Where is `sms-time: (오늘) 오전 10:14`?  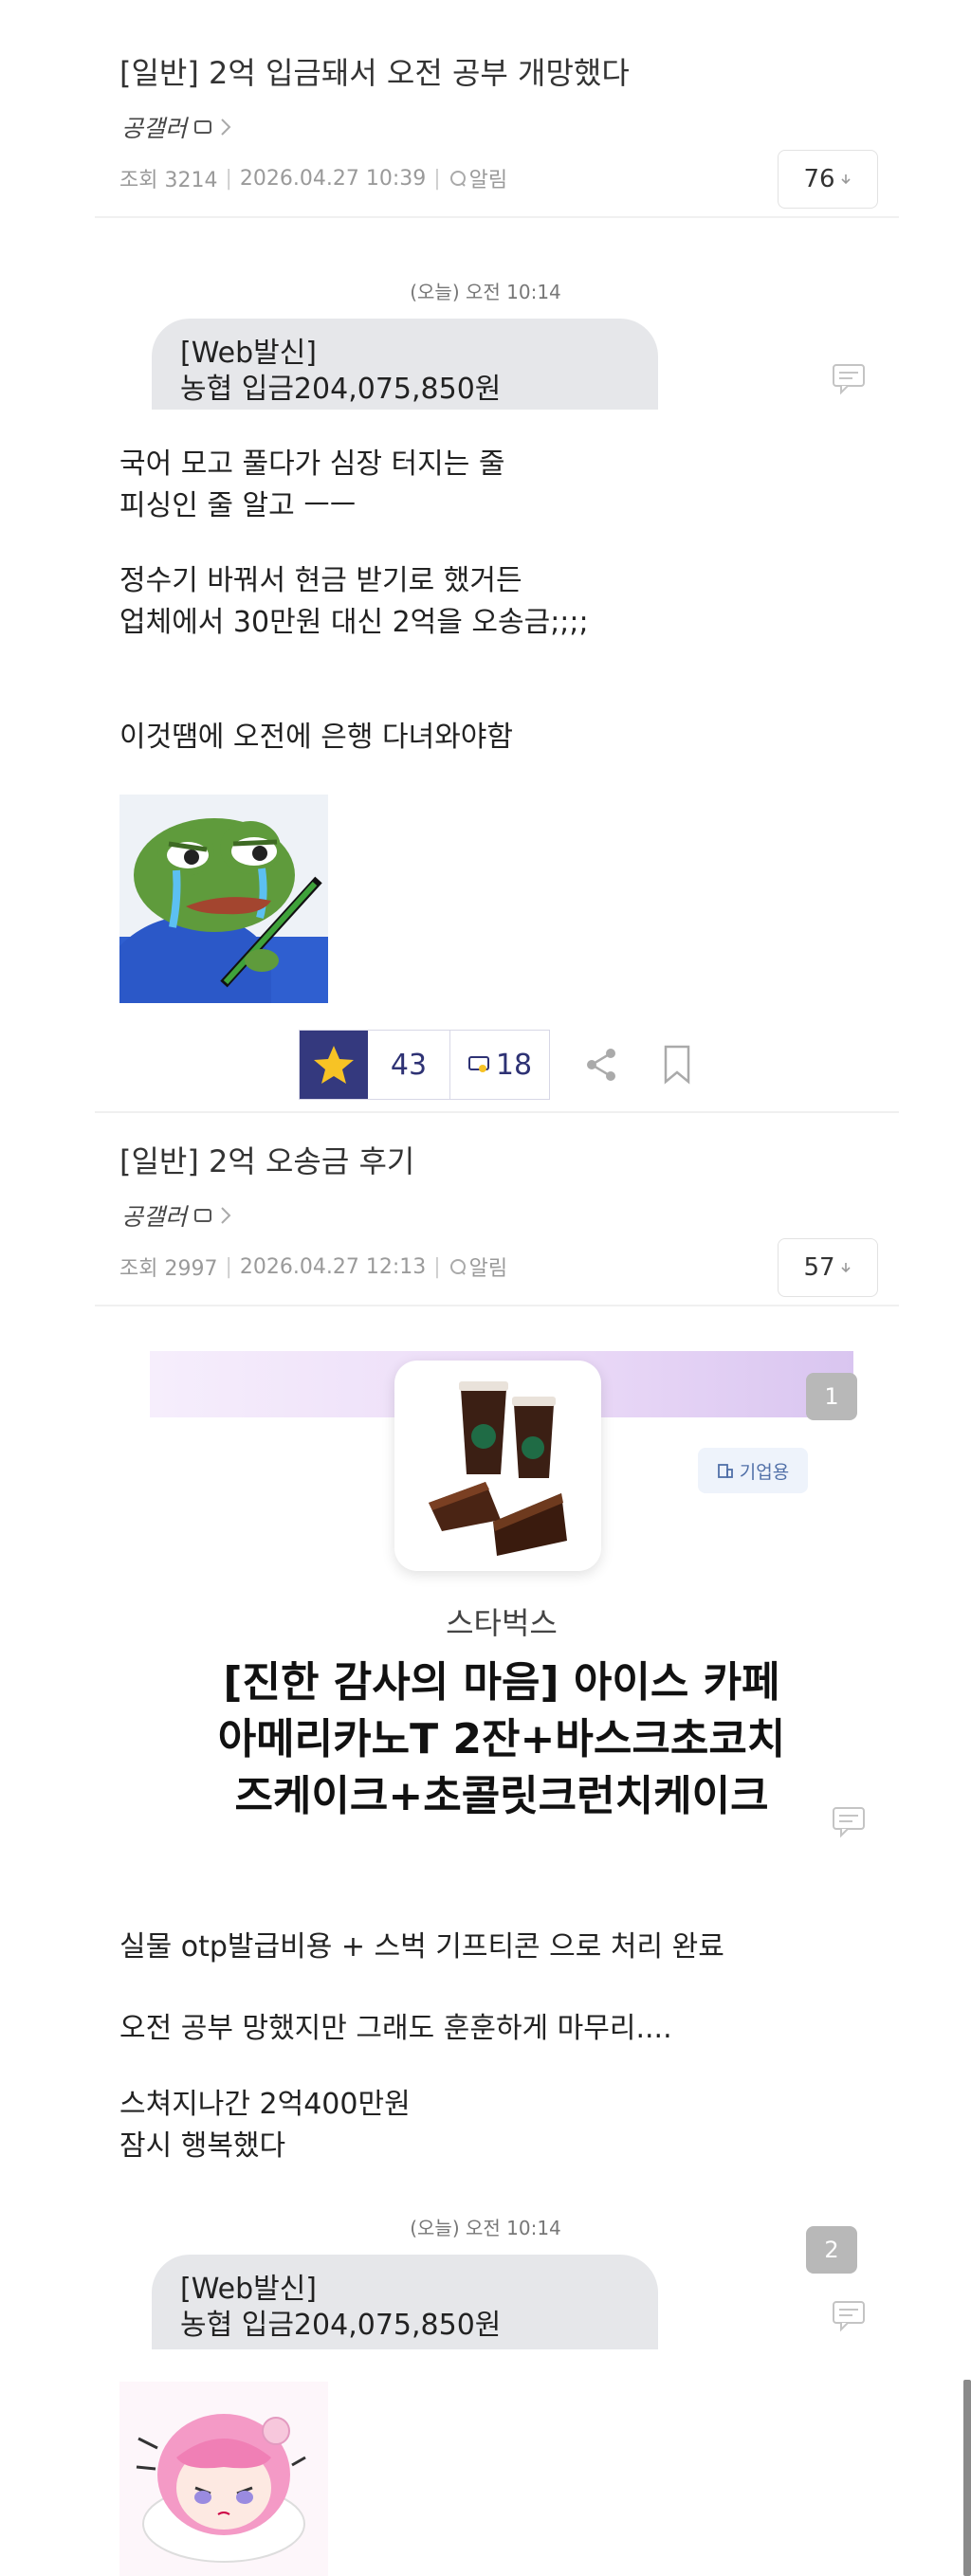
sms-time: (오늘) 오전 10:14 is located at coordinates (485, 292).